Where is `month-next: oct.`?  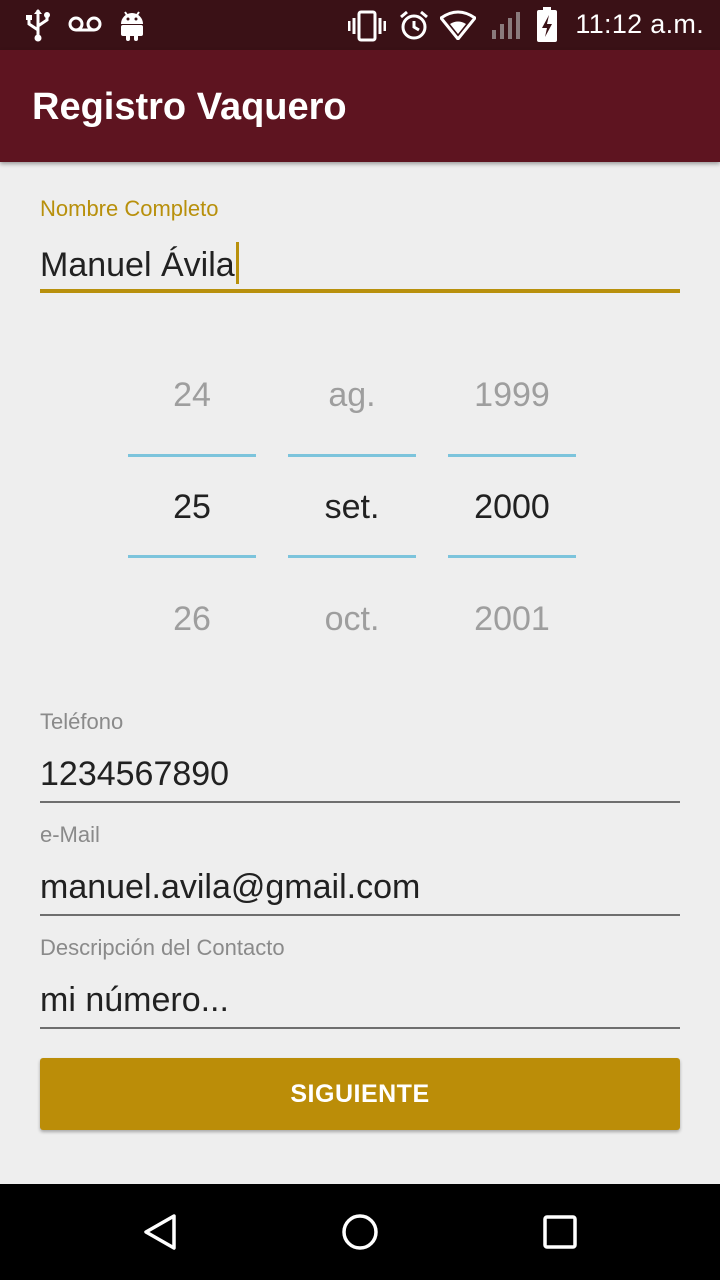
month-next: oct. is located at coordinates (352, 619).